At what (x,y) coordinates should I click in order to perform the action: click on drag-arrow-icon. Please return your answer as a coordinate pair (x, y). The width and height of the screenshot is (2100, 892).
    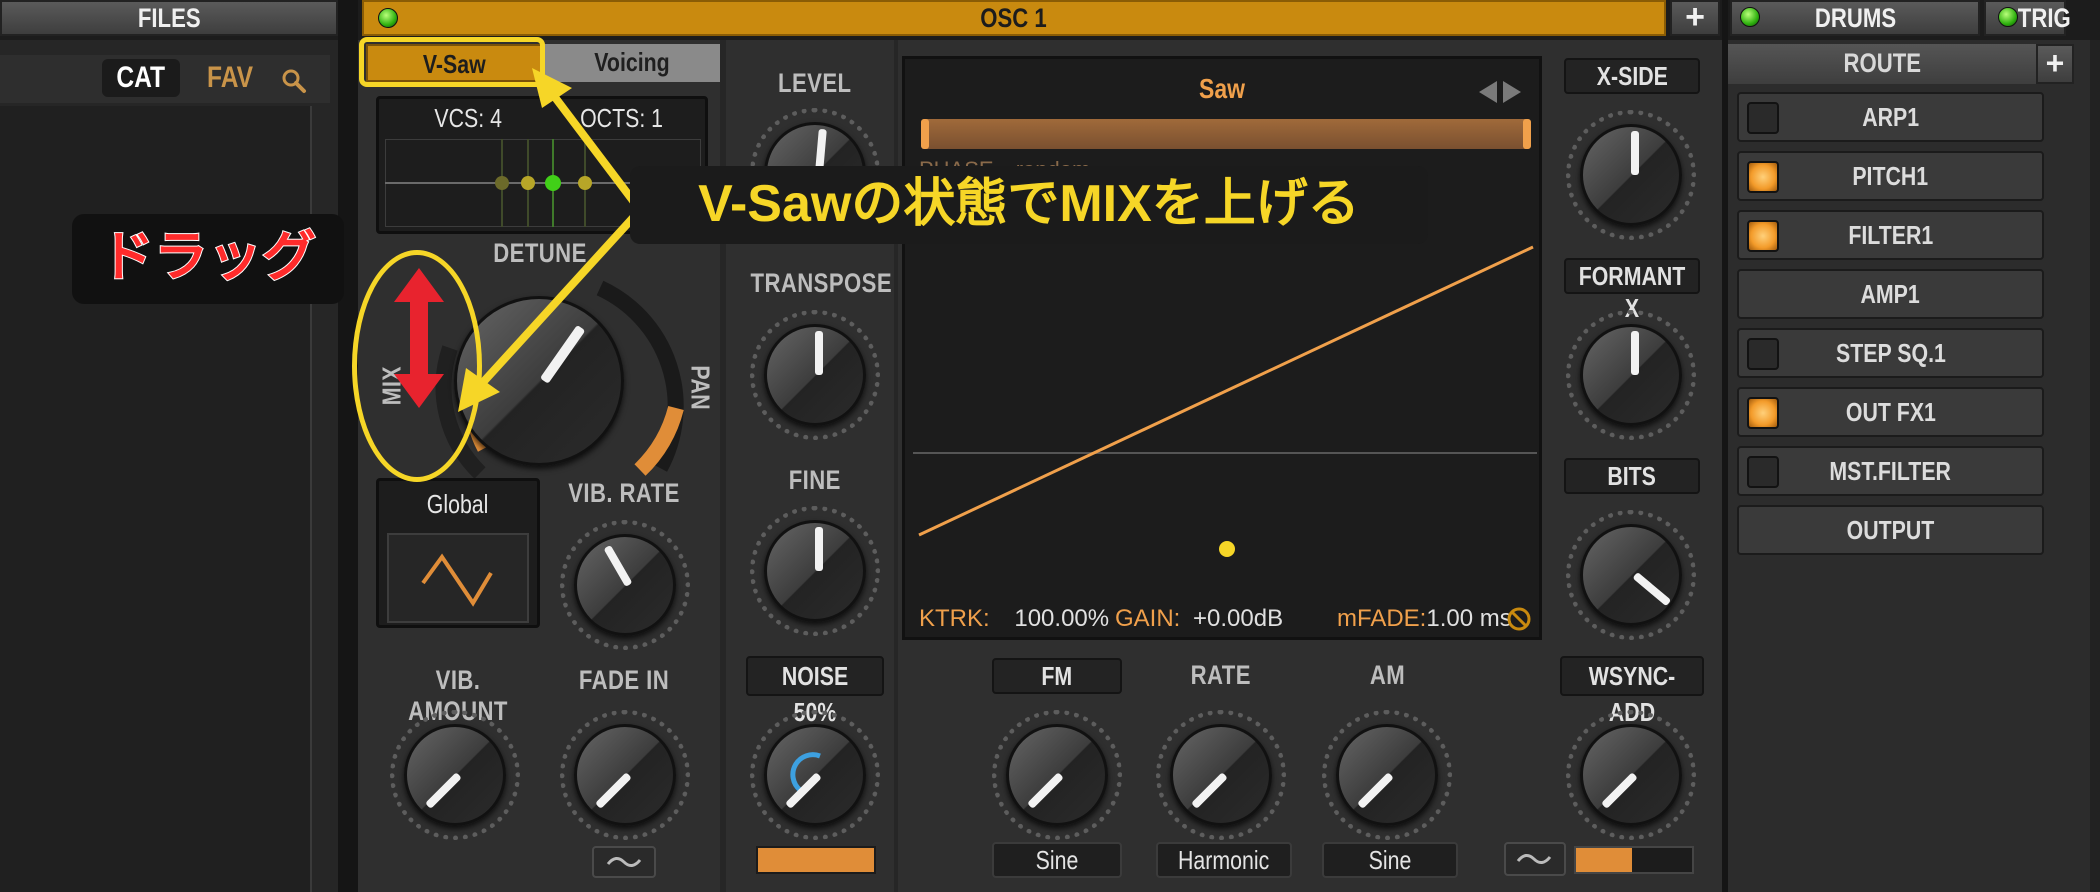
    Looking at the image, I should click on (419, 338).